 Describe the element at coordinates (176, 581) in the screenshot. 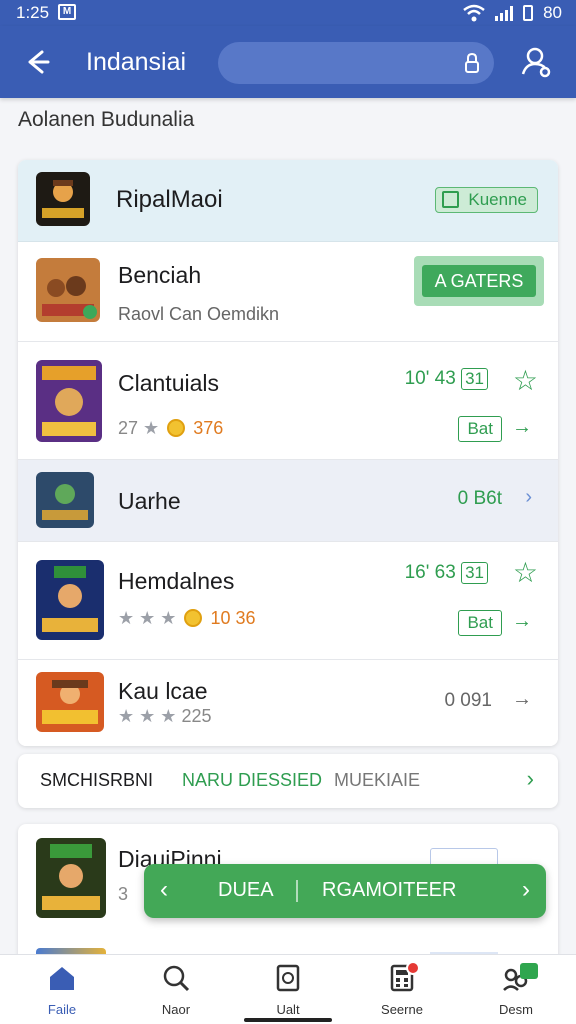

I see `game-name: Hemdalnes` at that location.